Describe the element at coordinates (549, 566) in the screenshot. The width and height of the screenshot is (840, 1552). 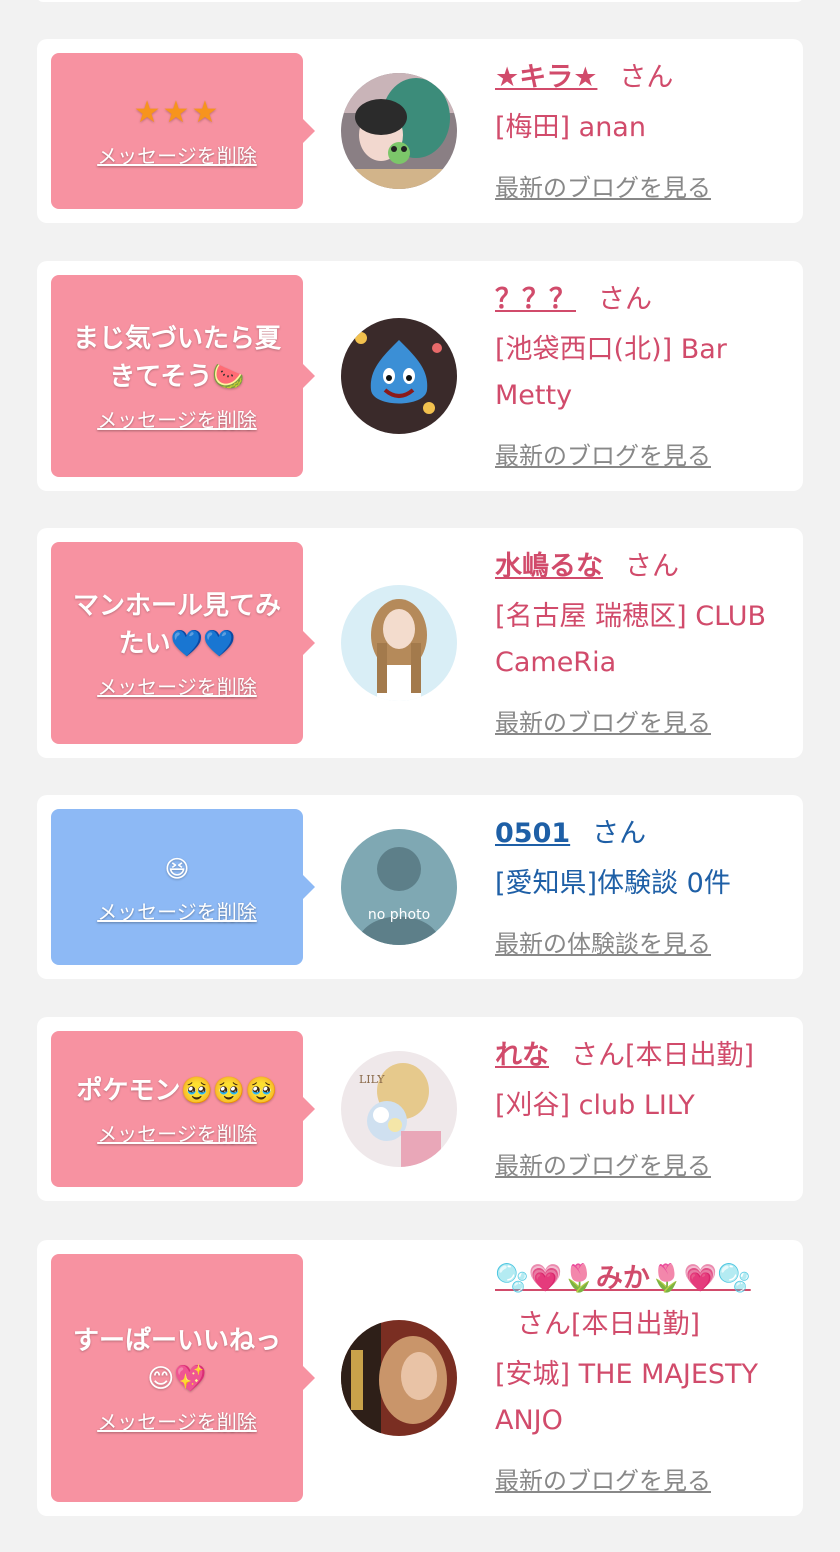
I see `member-name-link: 水嶋るな` at that location.